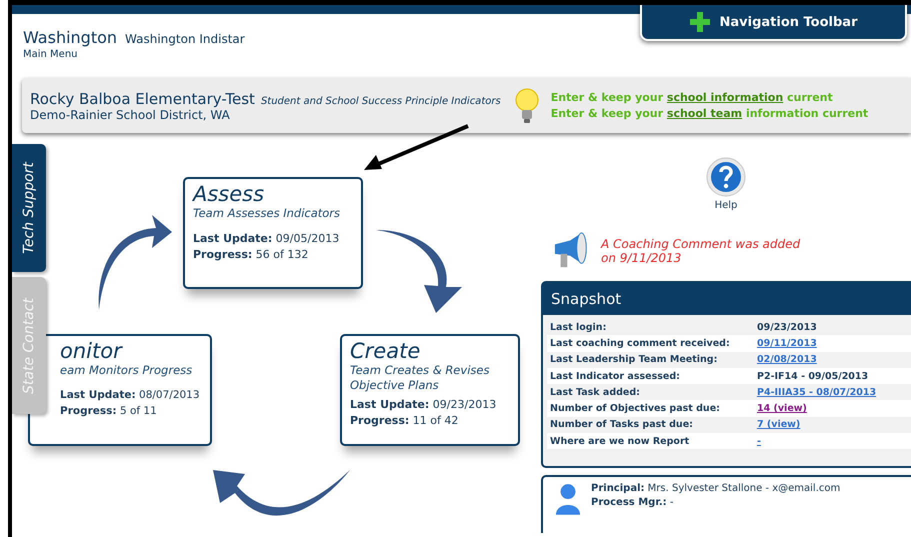 The width and height of the screenshot is (911, 537). I want to click on contact-text: Principal: Mrs. Sylvester Stallone - x@email.com, so click(715, 488).